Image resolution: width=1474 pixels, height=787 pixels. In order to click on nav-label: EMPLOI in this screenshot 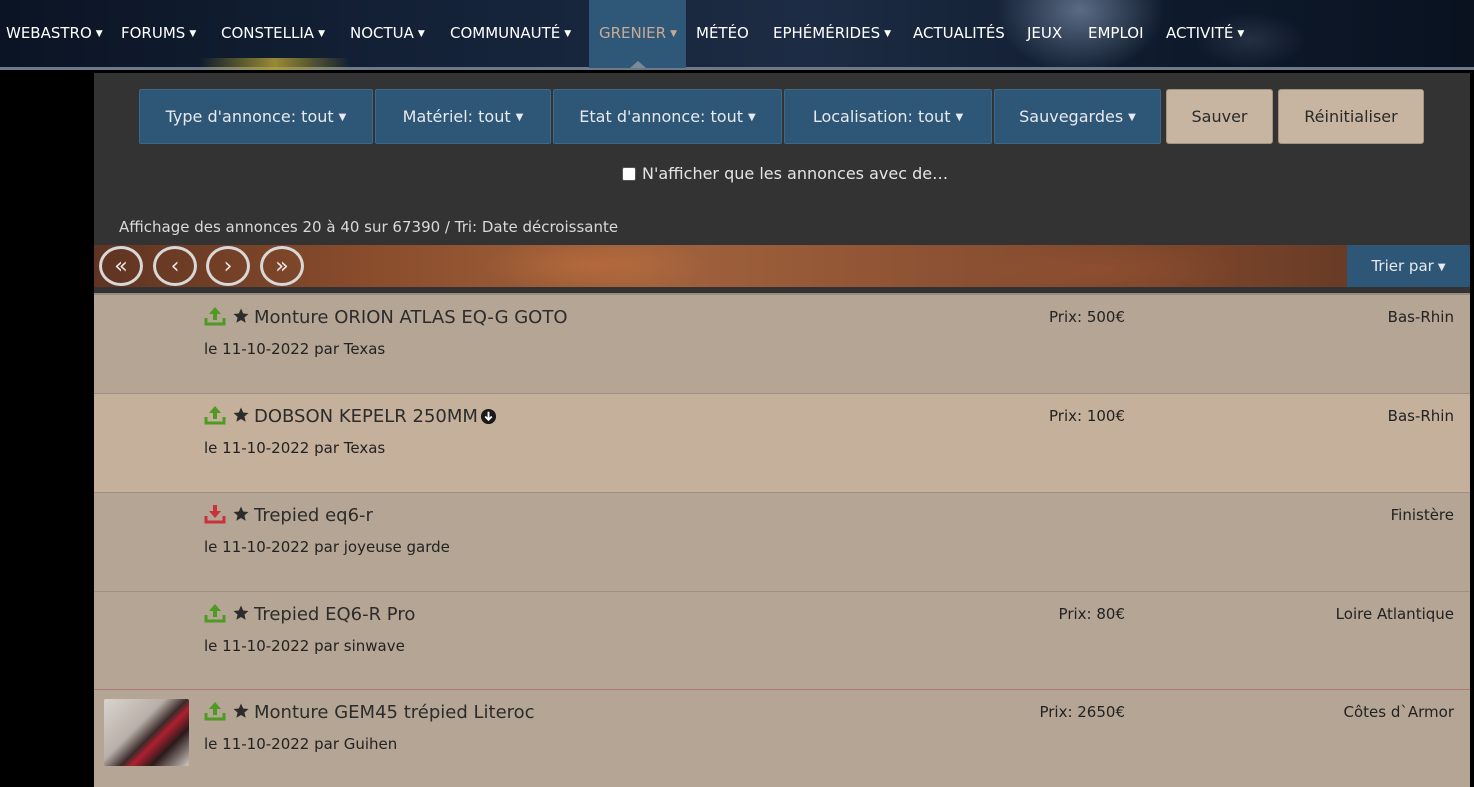, I will do `click(1116, 33)`.